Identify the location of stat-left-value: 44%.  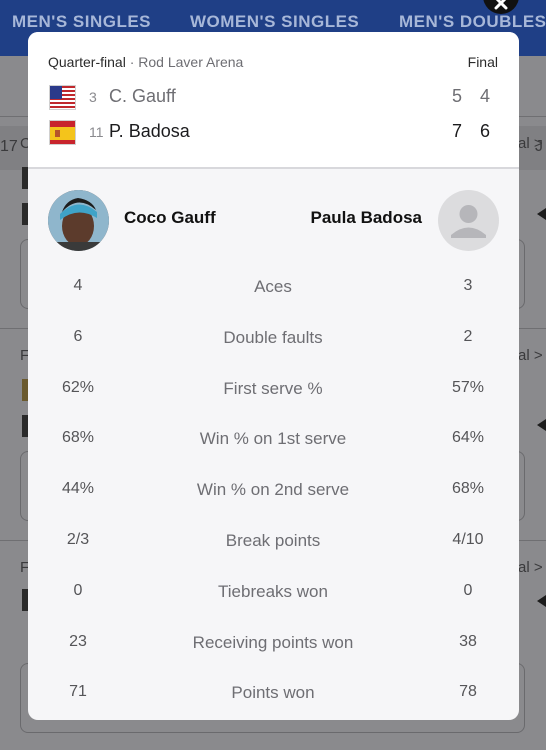
(78, 489).